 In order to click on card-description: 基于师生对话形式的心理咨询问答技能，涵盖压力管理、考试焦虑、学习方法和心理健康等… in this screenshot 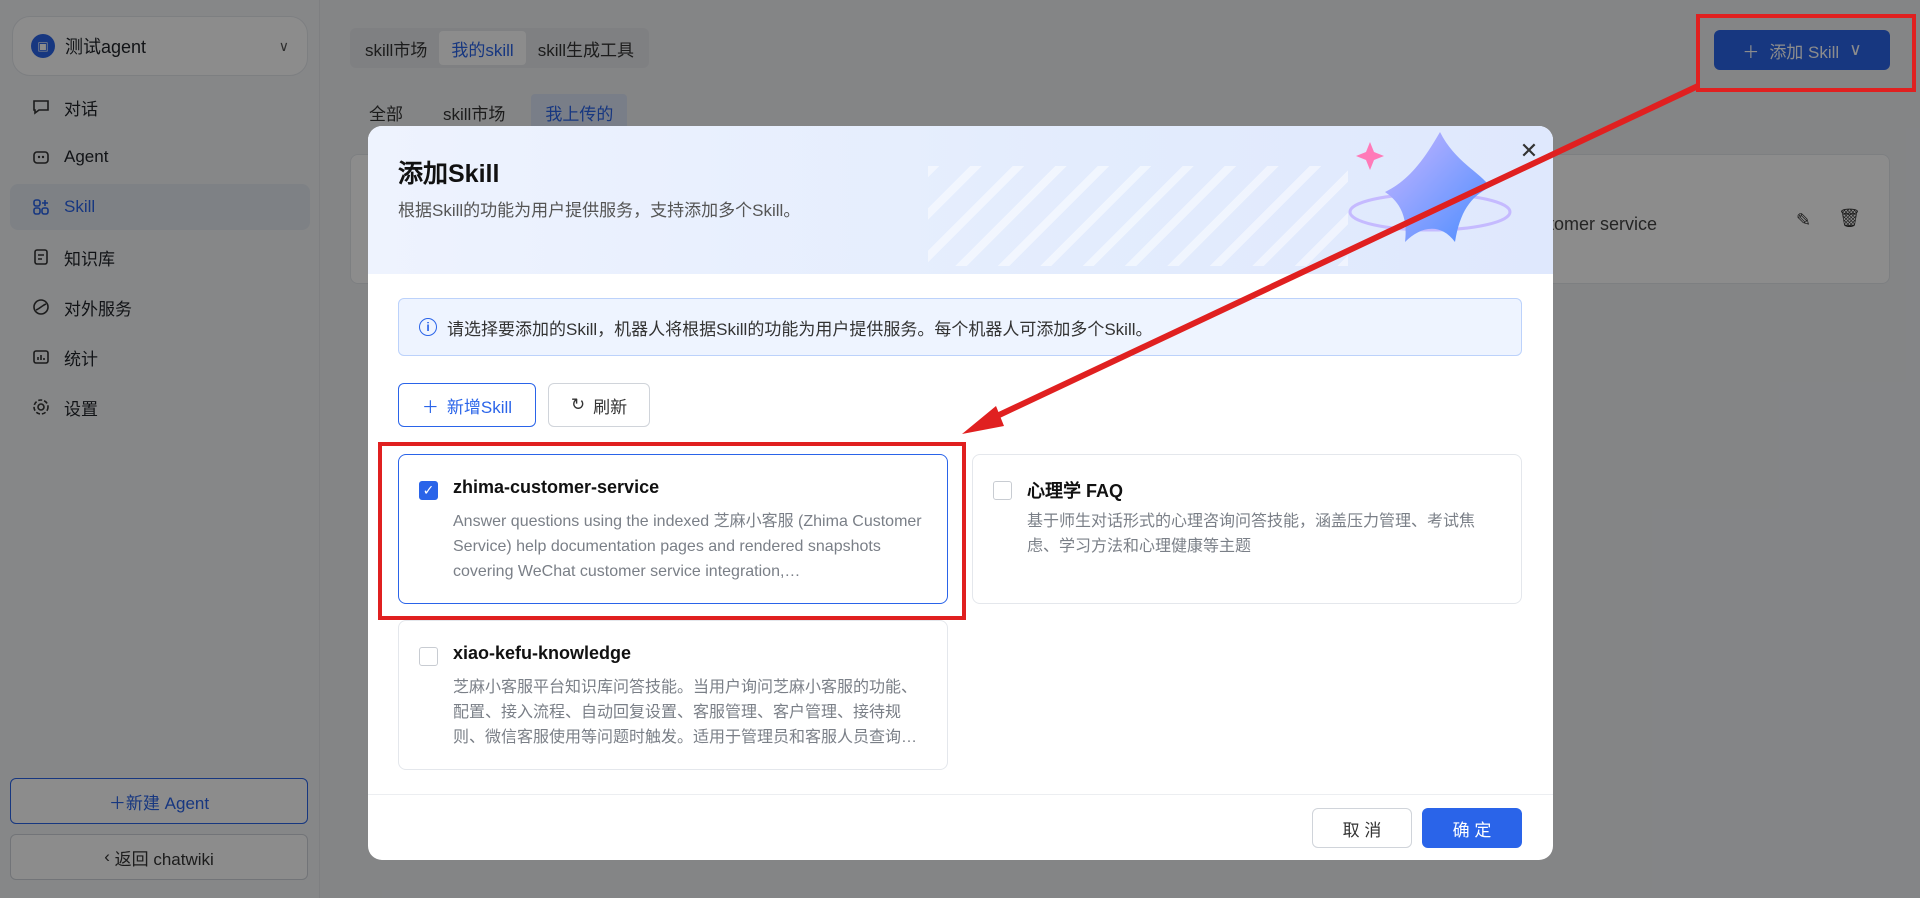, I will do `click(1251, 534)`.